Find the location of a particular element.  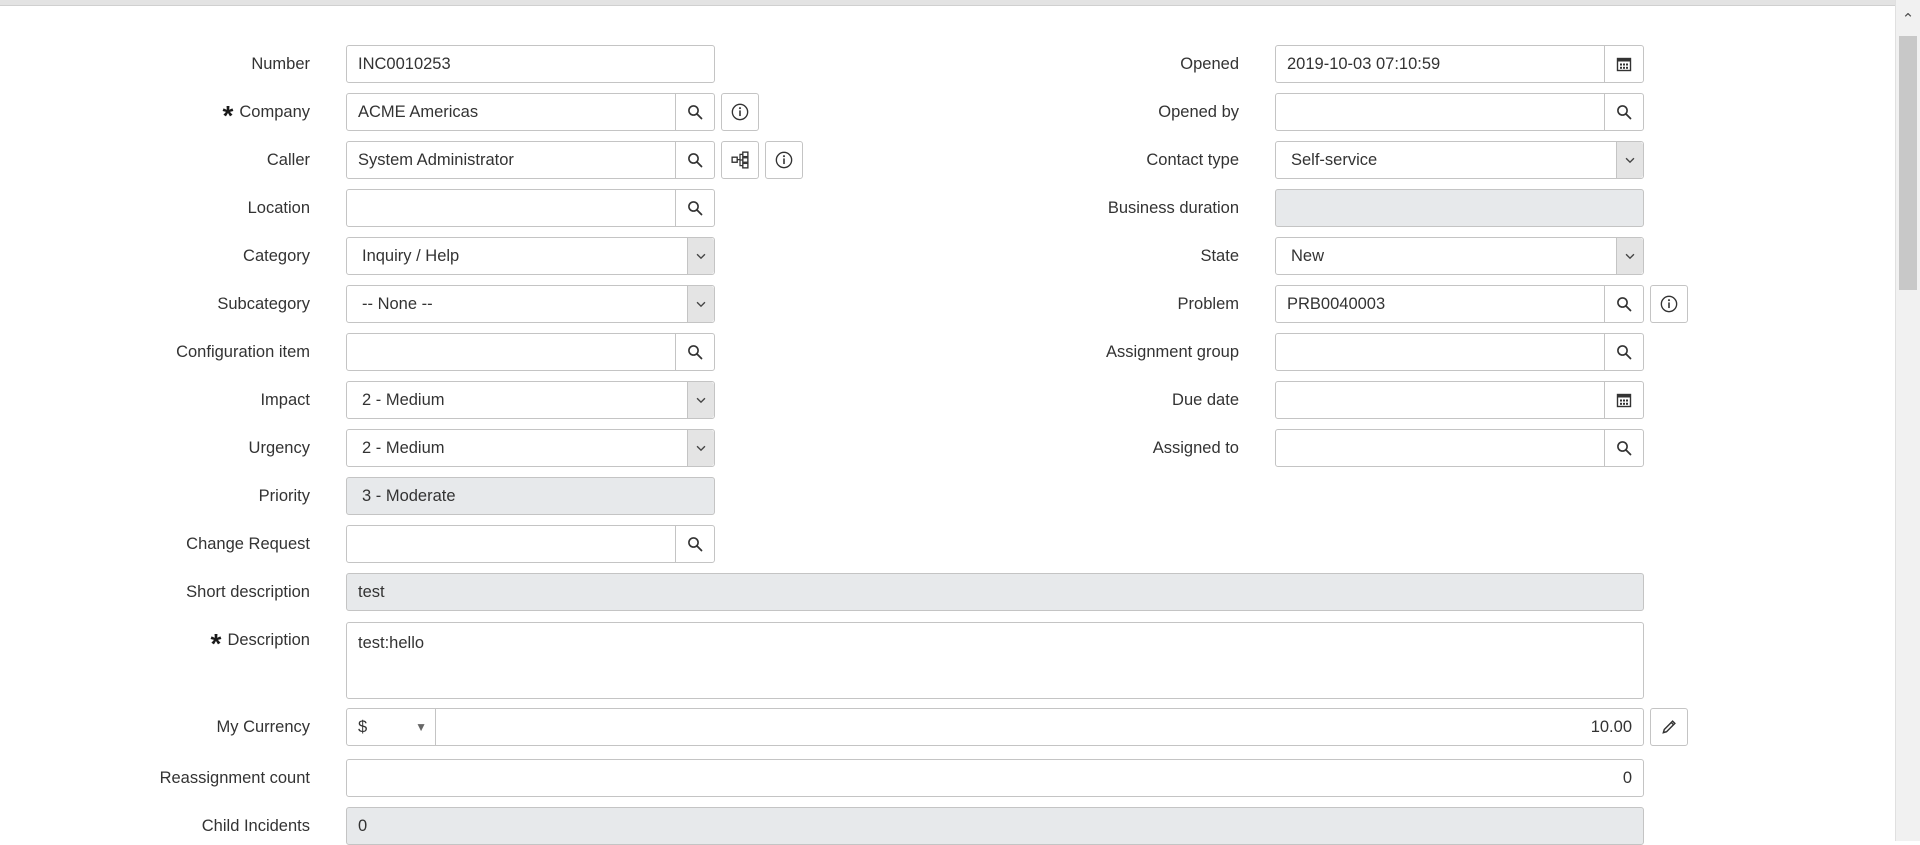

opened-by-lookup-button is located at coordinates (1623, 112).